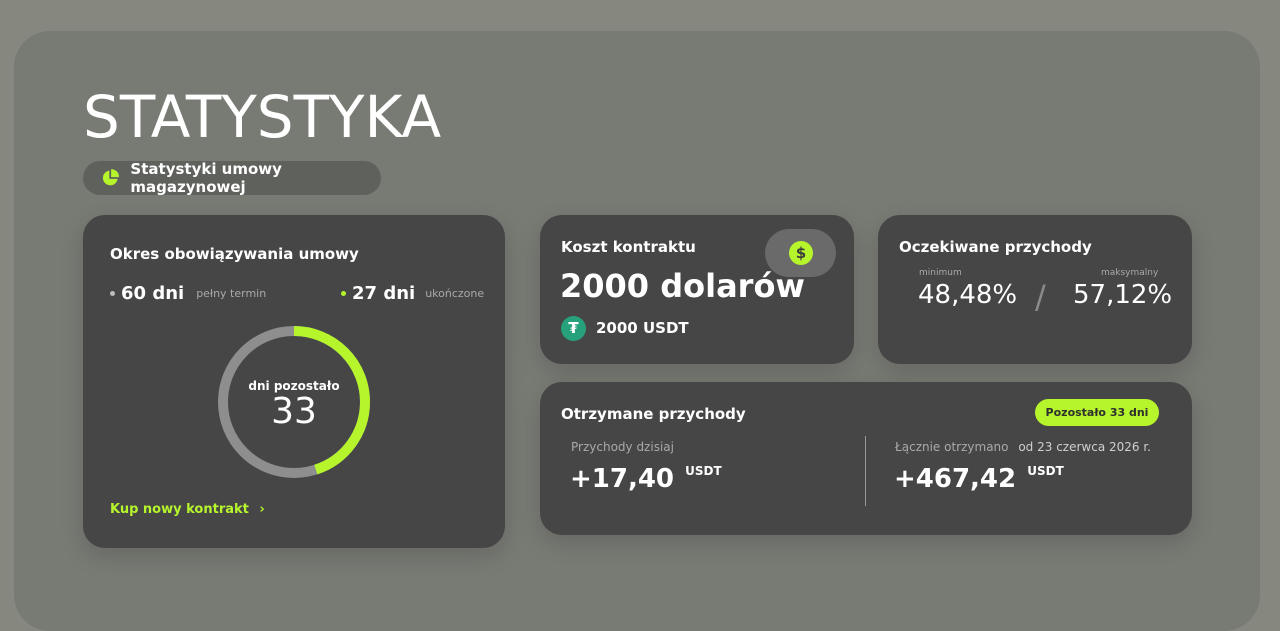 The image size is (1280, 631). What do you see at coordinates (622, 447) in the screenshot?
I see `today-income-label: Przychody dzisiaj` at bounding box center [622, 447].